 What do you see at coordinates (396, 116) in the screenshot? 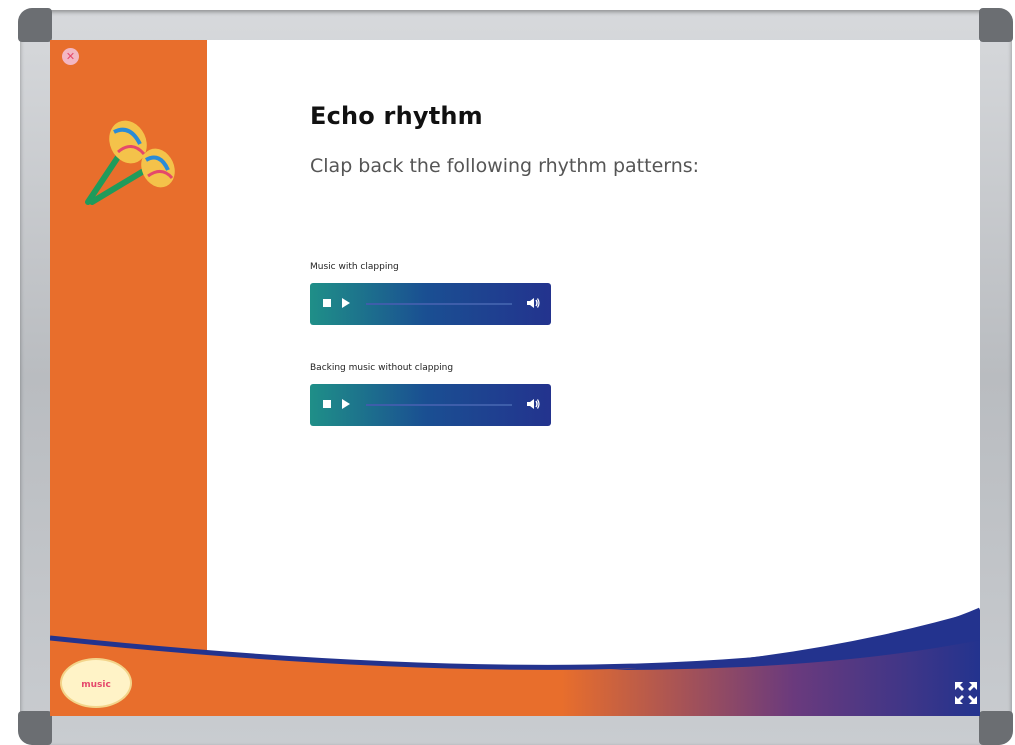
I see `page-title: Echo rhythm` at bounding box center [396, 116].